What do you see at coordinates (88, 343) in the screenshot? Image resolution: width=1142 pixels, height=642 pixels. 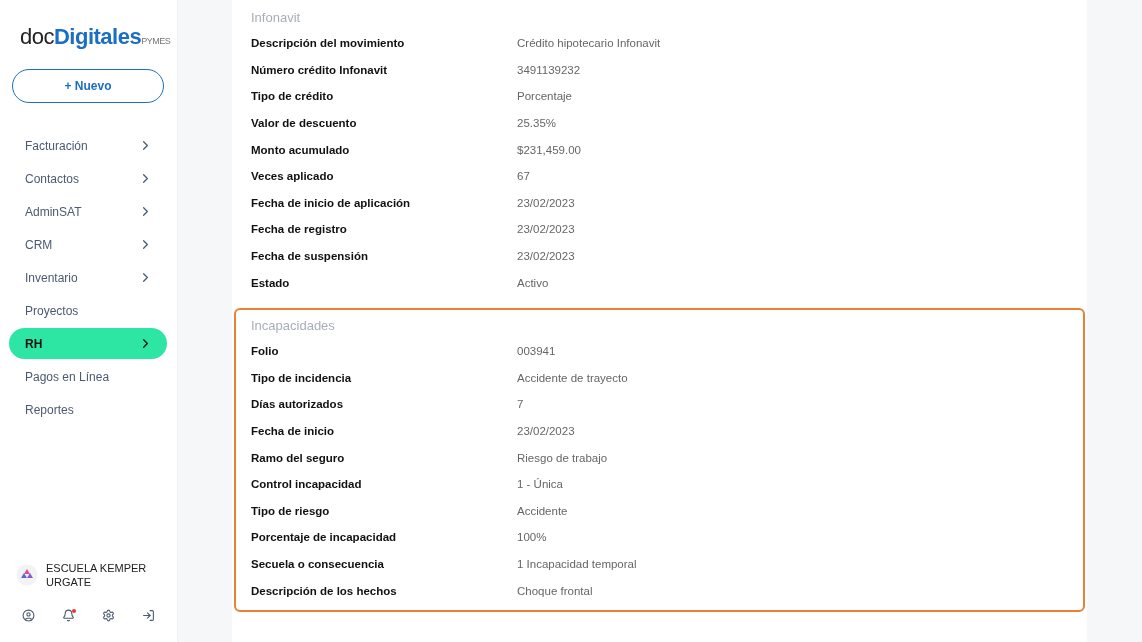 I see `sidebar-item: RH` at bounding box center [88, 343].